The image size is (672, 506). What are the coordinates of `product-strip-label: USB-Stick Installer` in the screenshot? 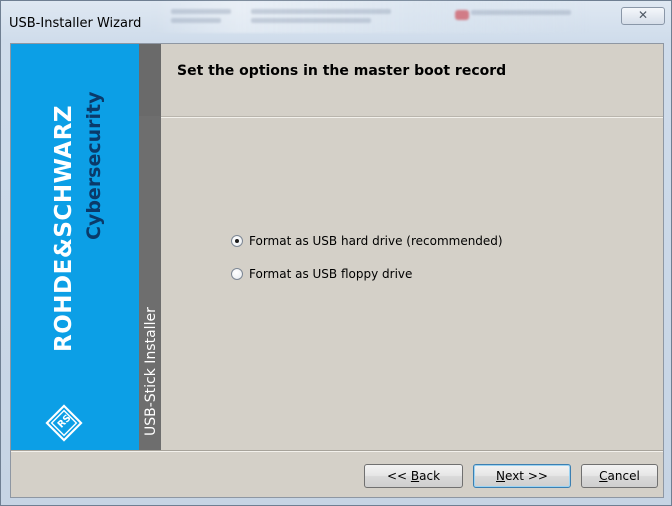 It's located at (151, 371).